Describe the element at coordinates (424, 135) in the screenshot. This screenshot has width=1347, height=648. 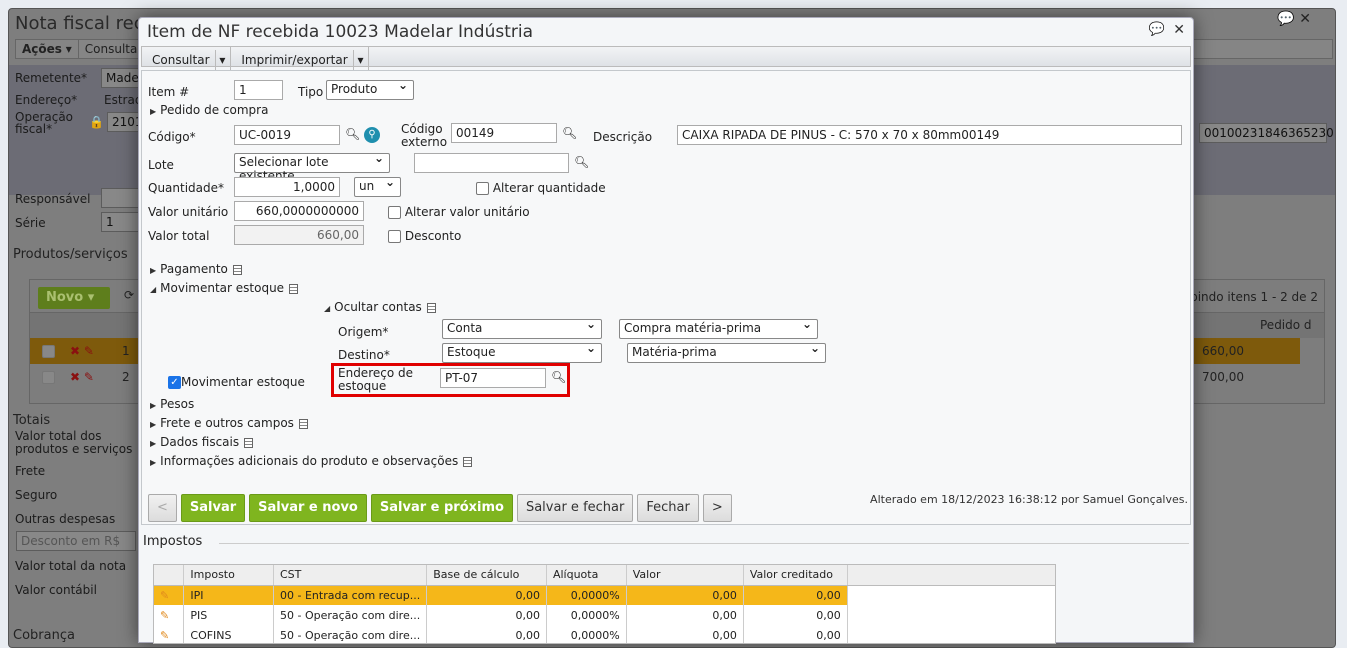
I see `codigo-externo-label: Código externo` at that location.